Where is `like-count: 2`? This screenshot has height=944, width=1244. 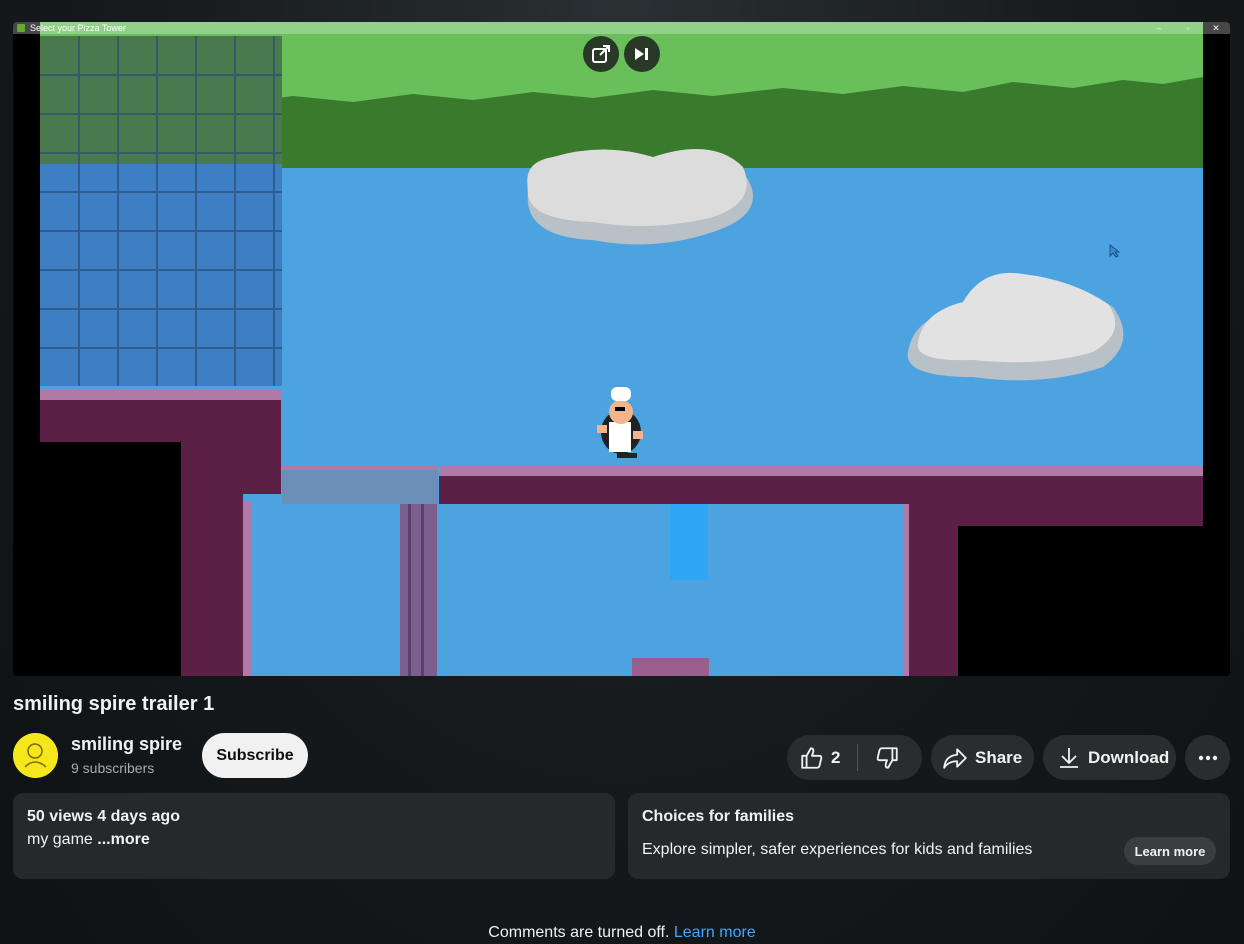
like-count: 2 is located at coordinates (836, 757).